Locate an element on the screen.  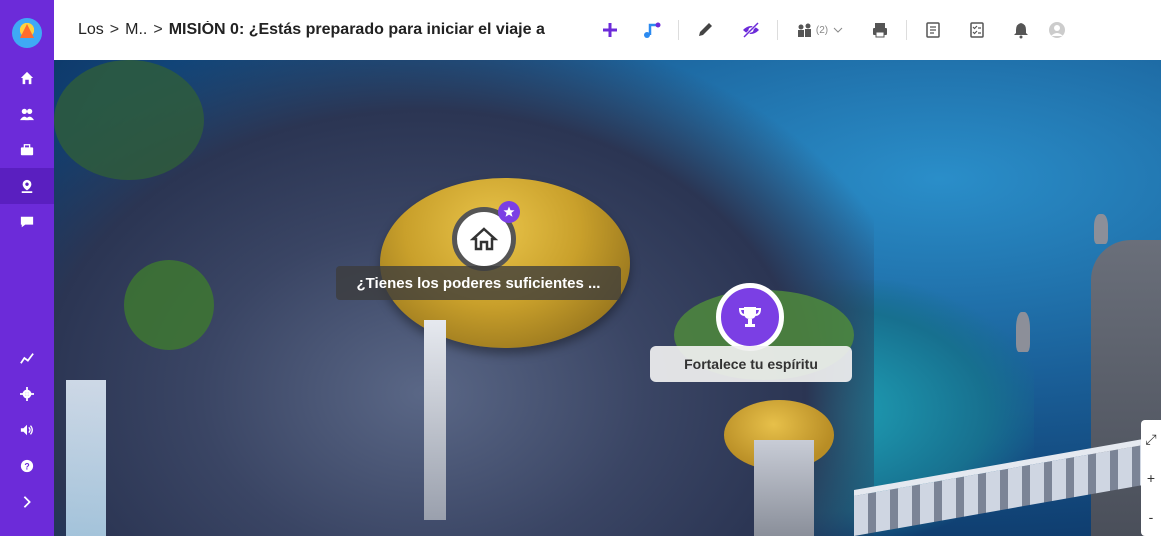
trophy-icon is located at coordinates (750, 317).